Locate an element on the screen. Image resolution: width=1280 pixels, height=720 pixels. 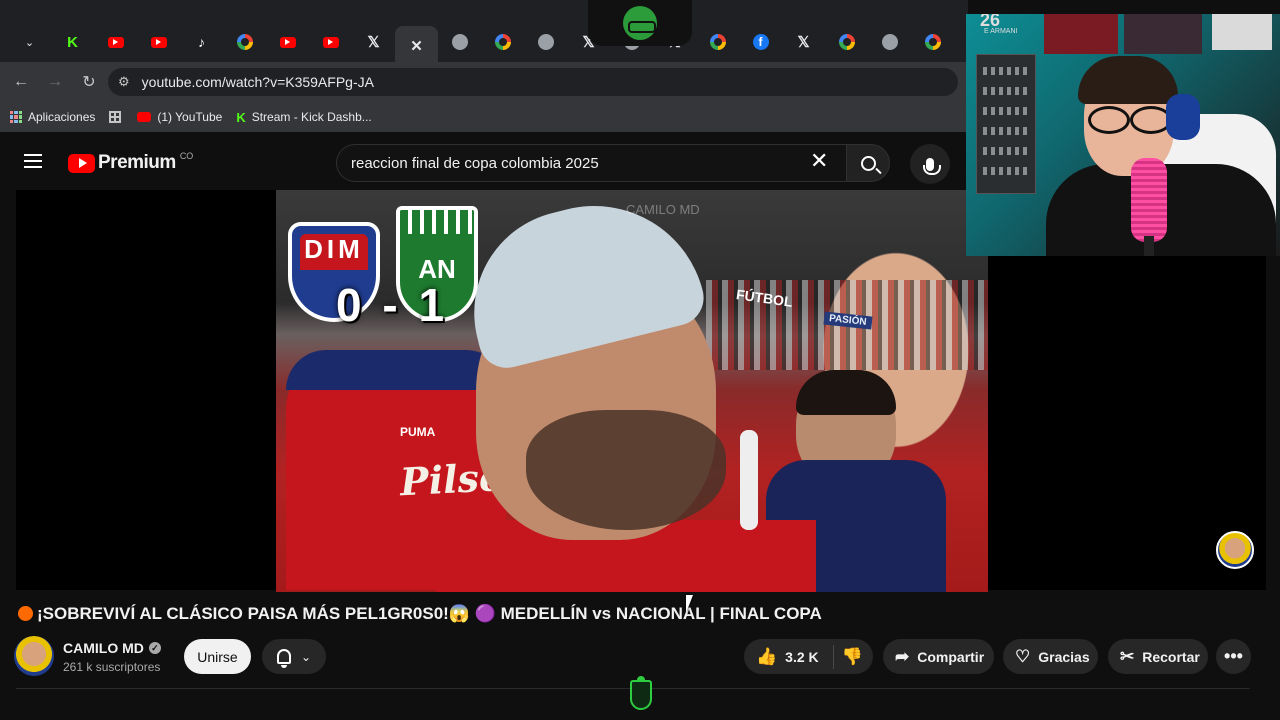
channel-avatar is located at coordinates (34, 656).